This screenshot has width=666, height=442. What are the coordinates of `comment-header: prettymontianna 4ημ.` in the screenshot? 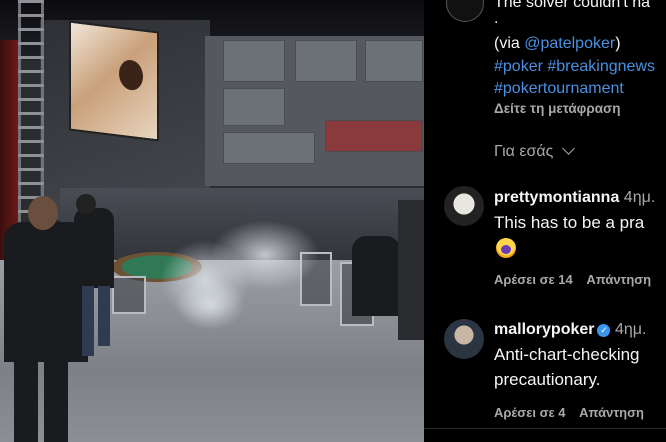 It's located at (574, 198).